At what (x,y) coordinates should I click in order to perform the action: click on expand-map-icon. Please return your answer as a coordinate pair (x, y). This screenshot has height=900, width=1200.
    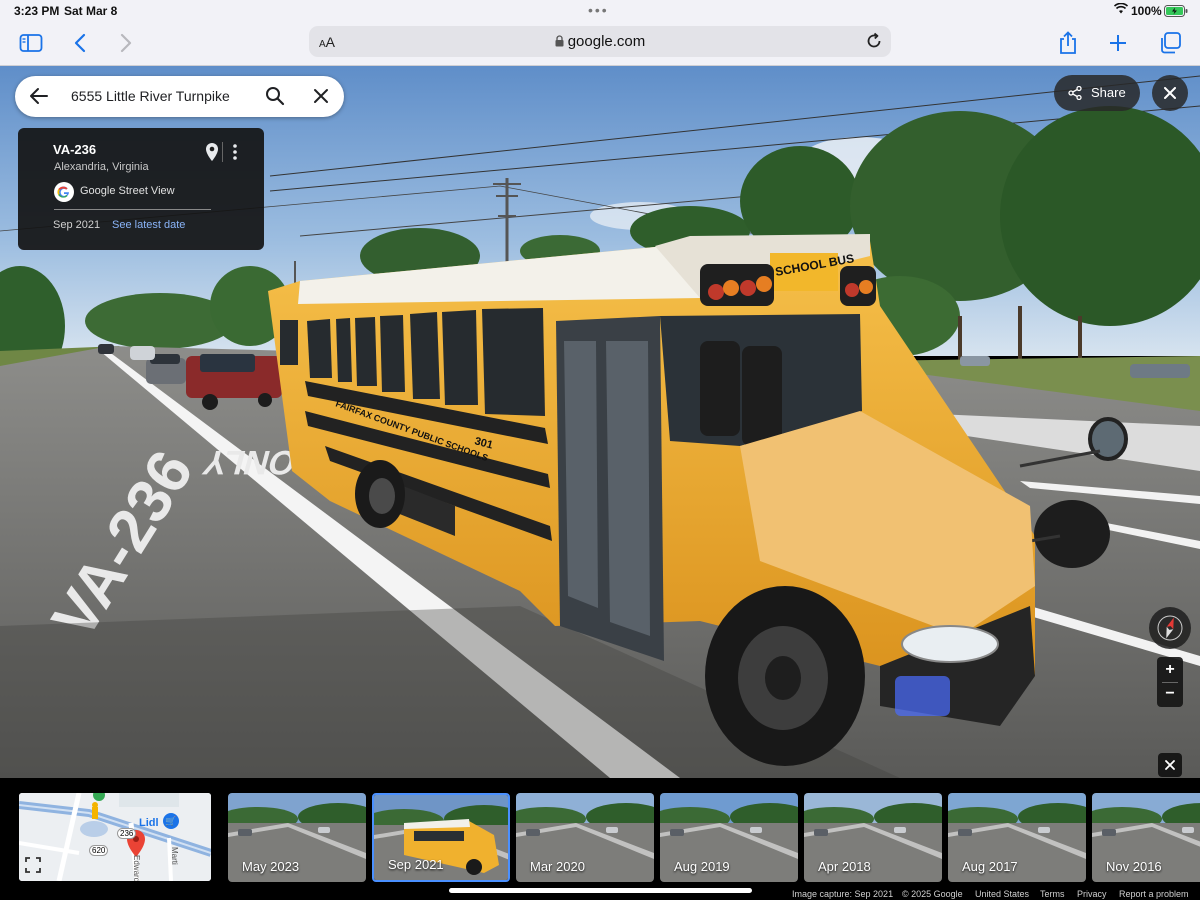
    Looking at the image, I should click on (33, 867).